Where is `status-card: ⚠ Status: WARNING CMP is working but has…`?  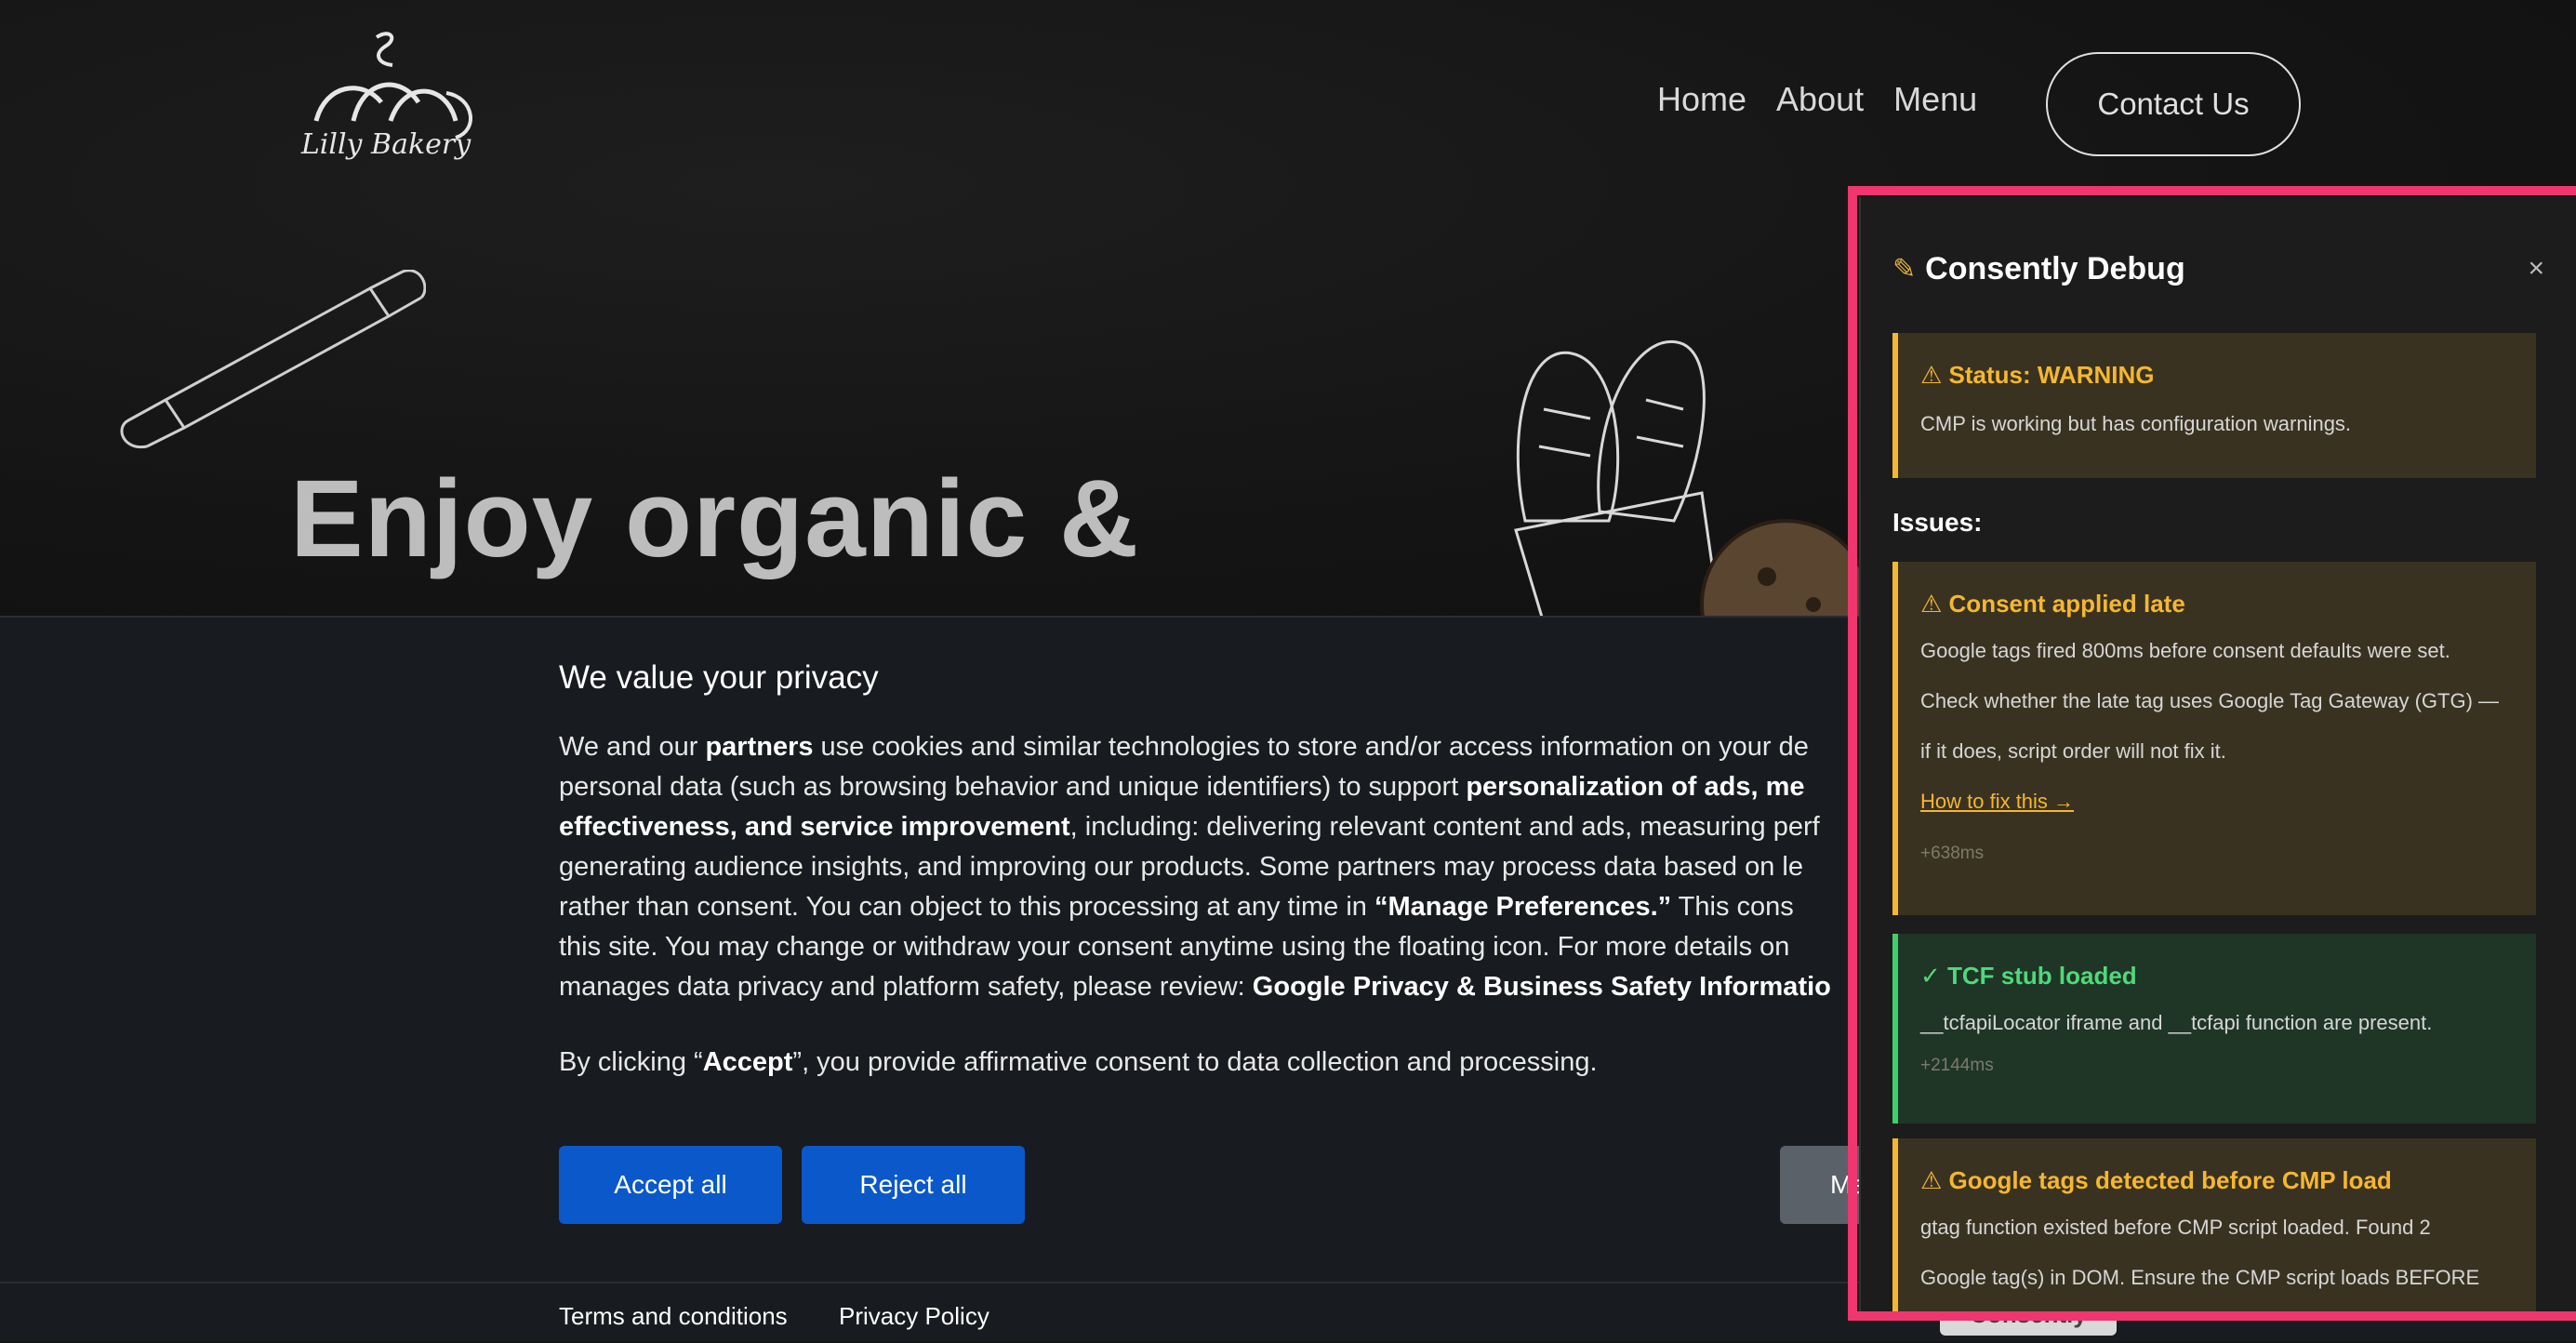 status-card: ⚠ Status: WARNING CMP is working but has… is located at coordinates (2214, 405).